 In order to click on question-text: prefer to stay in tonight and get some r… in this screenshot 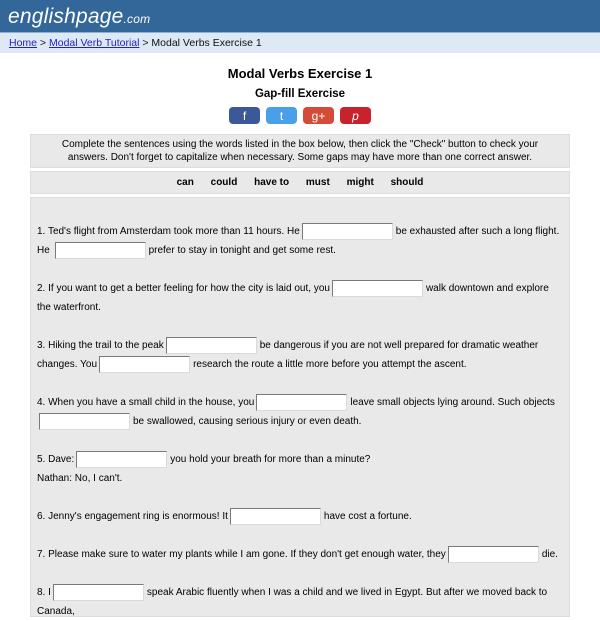, I will do `click(242, 250)`.